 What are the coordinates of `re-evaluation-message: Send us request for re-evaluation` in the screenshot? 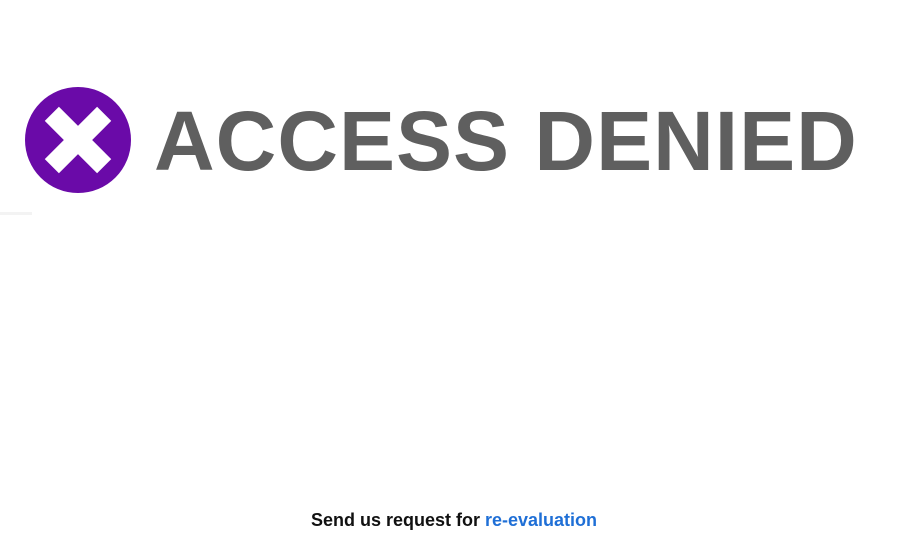 It's located at (450, 520).